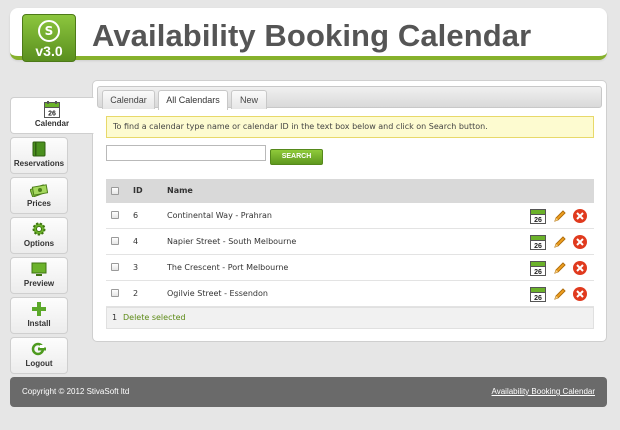 The width and height of the screenshot is (620, 430). I want to click on sidebar-item-calendar: 26 Calendar, so click(52, 115).